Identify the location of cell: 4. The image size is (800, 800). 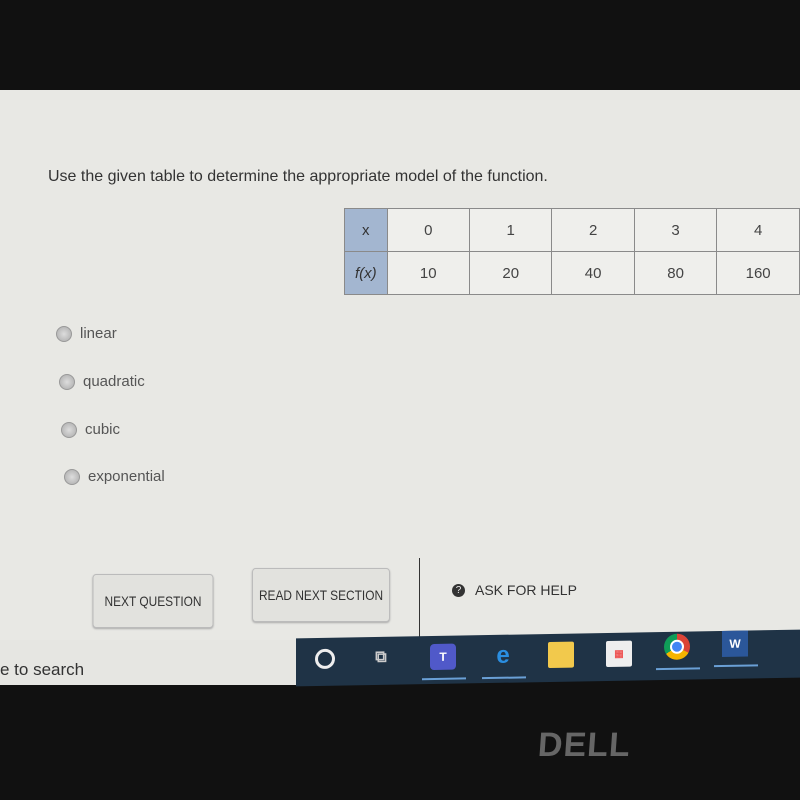
(758, 230).